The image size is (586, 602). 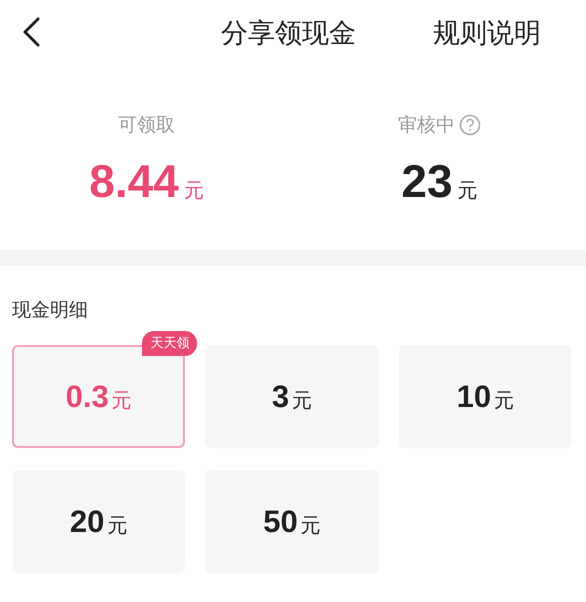 I want to click on amount-option: 3 元, so click(x=292, y=396).